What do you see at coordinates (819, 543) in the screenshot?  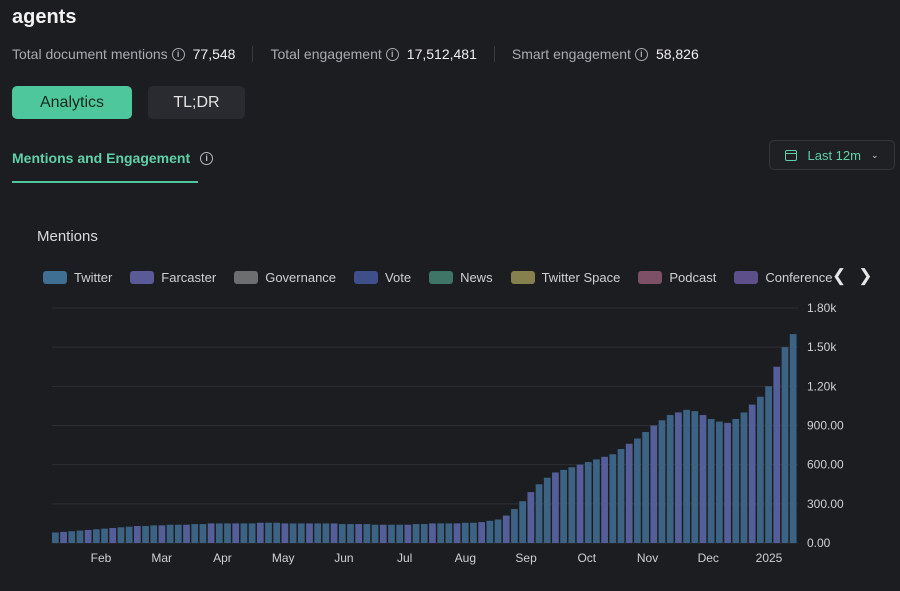 I see `y-tick-label: 0.00` at bounding box center [819, 543].